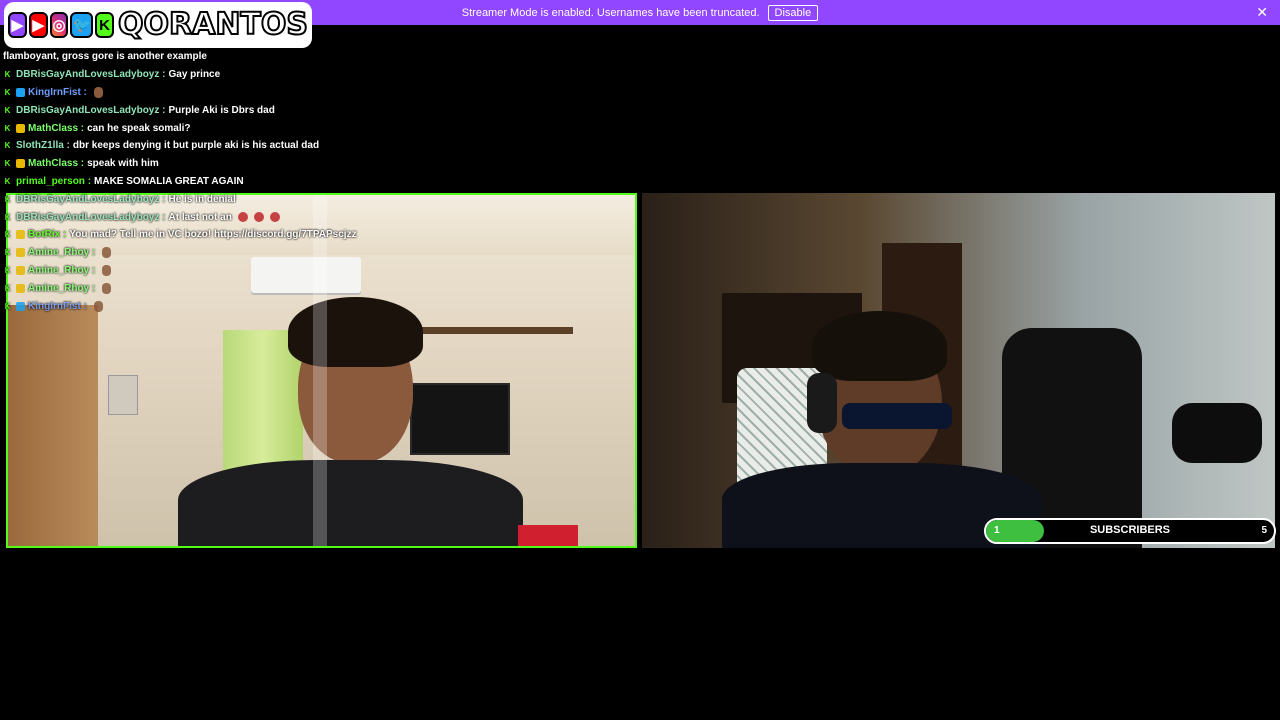 This screenshot has width=1280, height=720. Describe the element at coordinates (323, 164) in the screenshot. I see `chat-message: K MathClass : speak with him` at that location.